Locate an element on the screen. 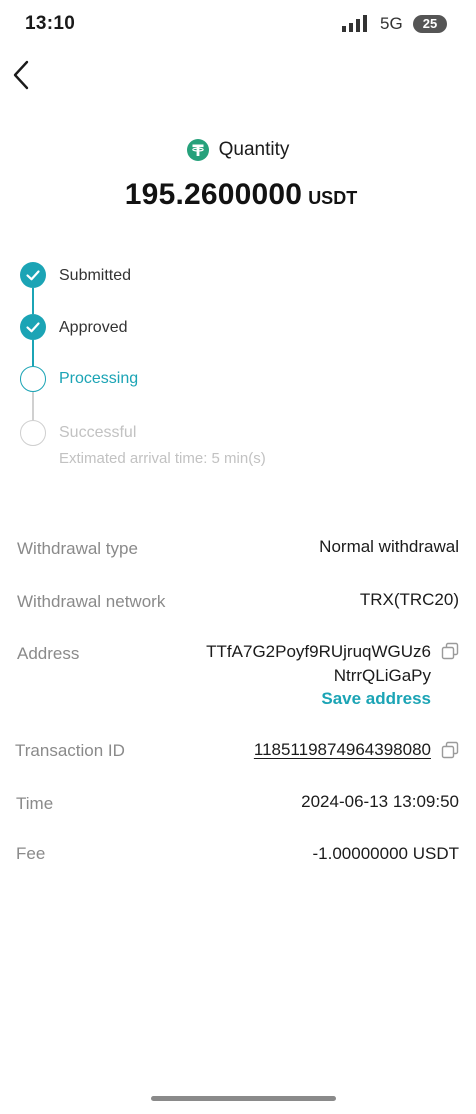  withdrawal-type-value: Normal withdrawal is located at coordinates (389, 546).